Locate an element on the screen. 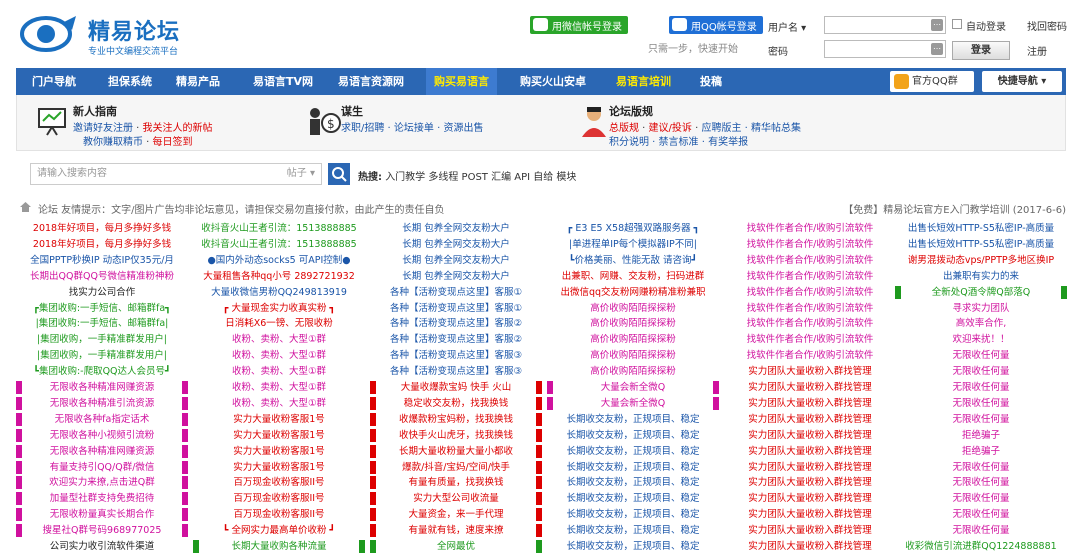  ad-link: 无限收粉量真实长期合作 is located at coordinates (102, 515).